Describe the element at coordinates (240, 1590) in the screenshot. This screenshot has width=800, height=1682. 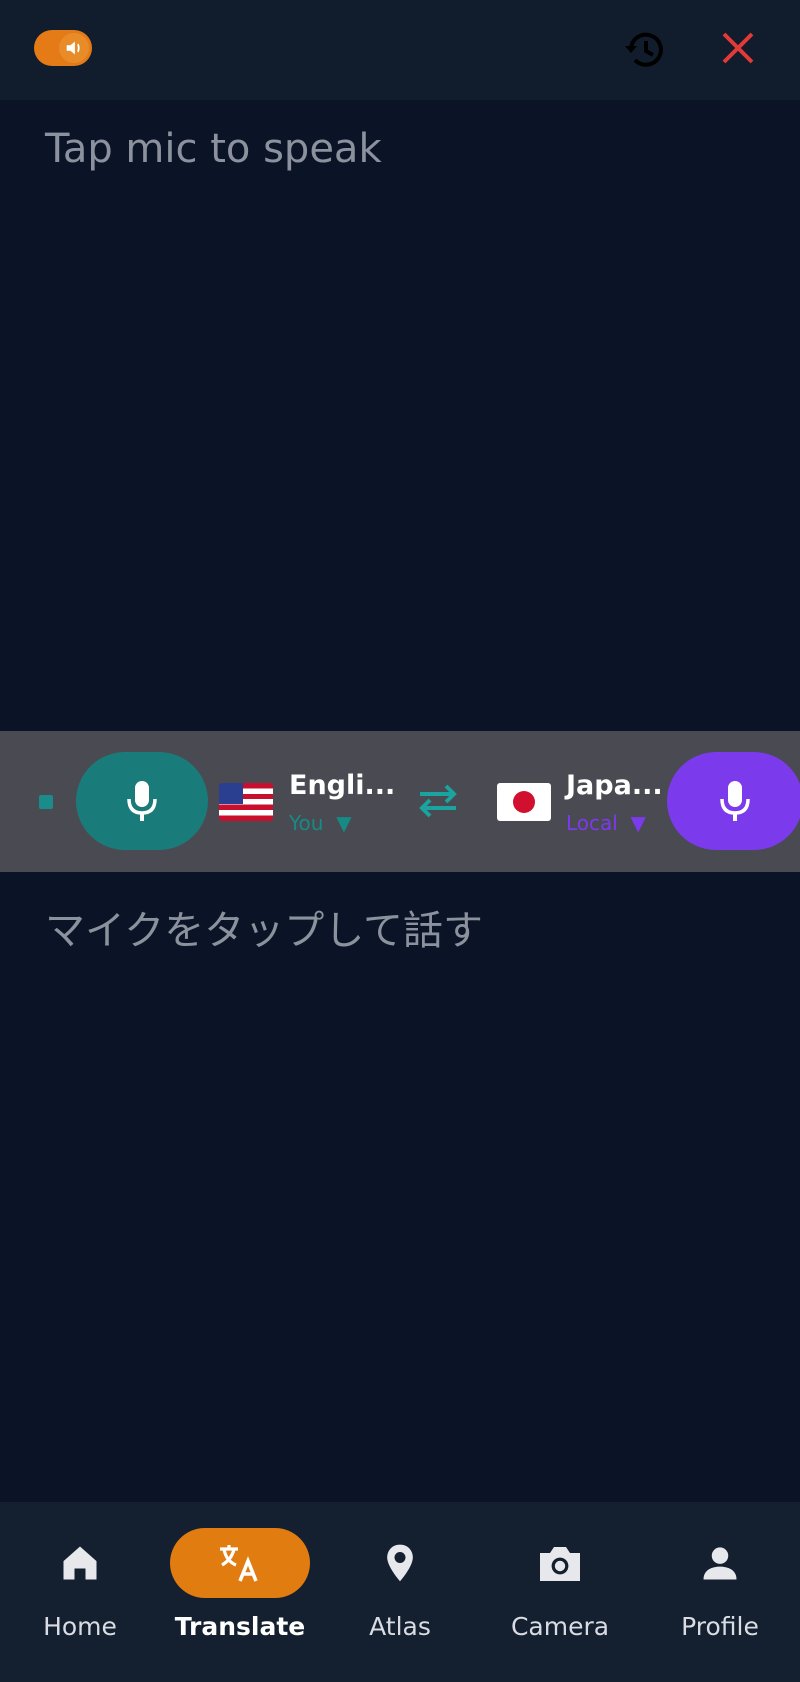
I see `nav-translate: Translate` at that location.